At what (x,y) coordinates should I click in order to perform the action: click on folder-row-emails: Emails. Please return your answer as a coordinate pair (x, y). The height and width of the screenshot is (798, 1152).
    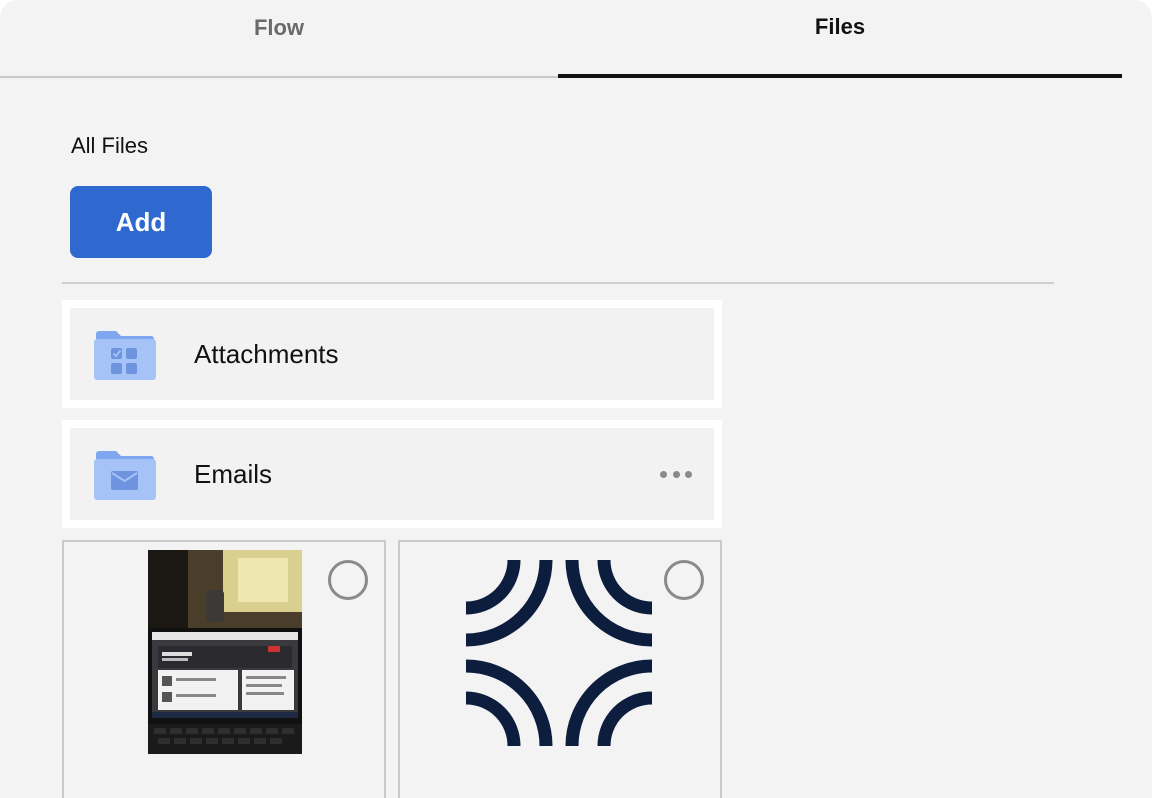
    Looking at the image, I should click on (392, 474).